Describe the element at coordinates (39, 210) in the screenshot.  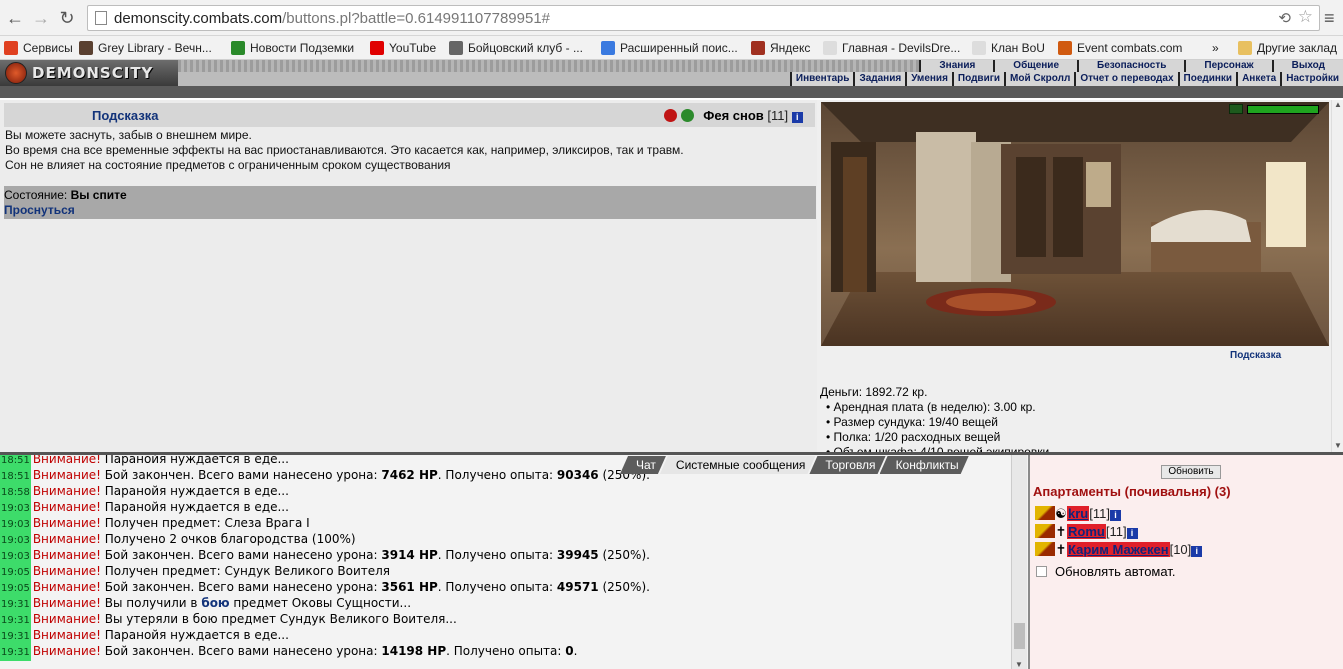
I see `wake-up-link: Проснуться` at that location.